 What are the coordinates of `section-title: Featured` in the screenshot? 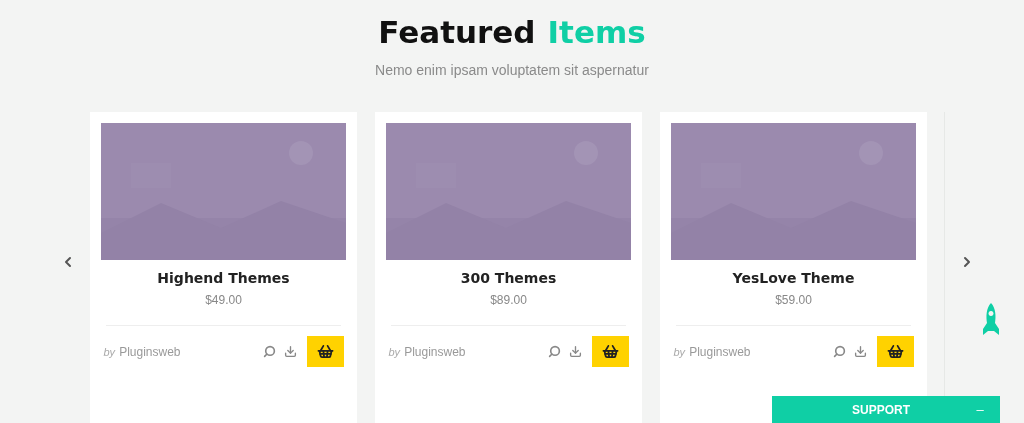 It's located at (457, 32).